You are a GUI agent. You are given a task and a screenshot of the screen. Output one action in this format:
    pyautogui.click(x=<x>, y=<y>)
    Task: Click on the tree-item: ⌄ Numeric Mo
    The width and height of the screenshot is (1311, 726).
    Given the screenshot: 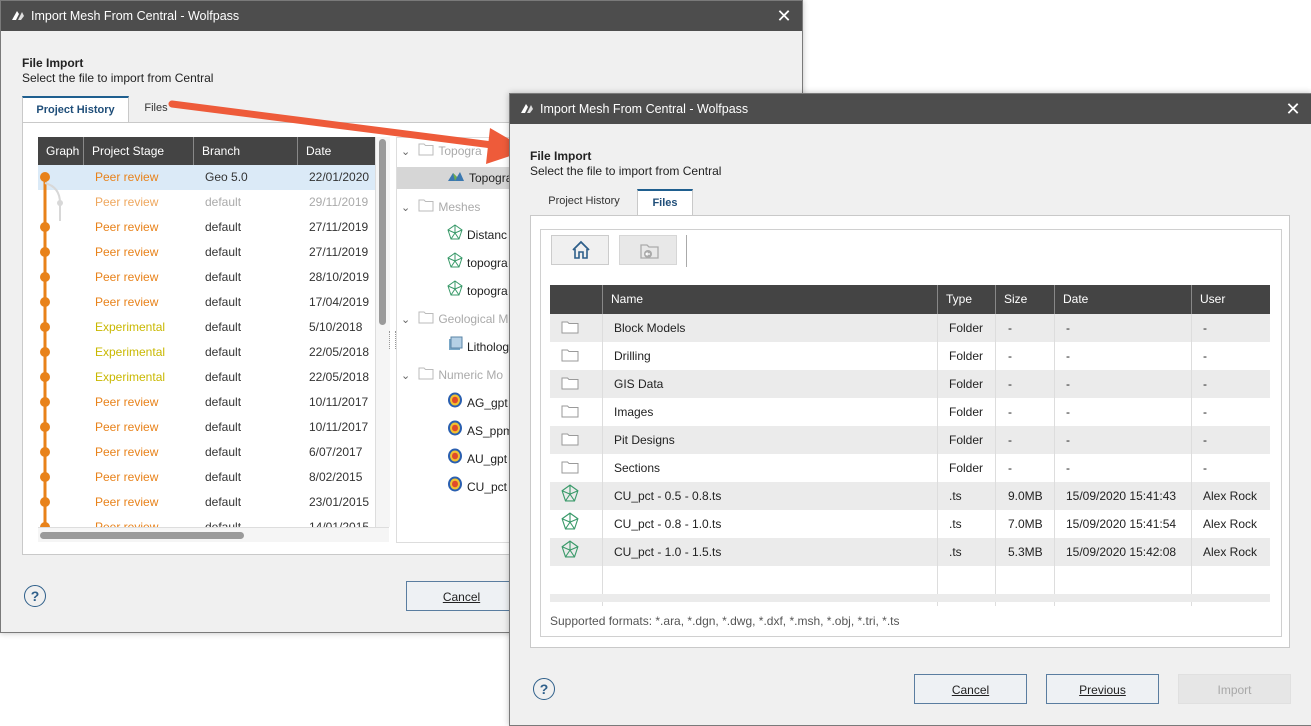 What is the action you would take?
    pyautogui.click(x=459, y=375)
    